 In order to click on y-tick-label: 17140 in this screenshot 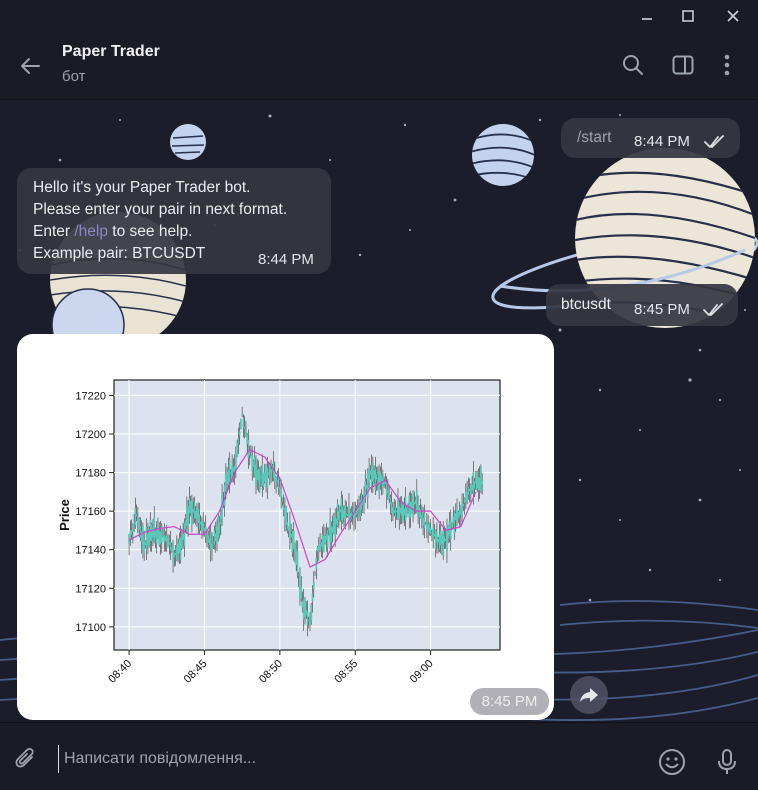, I will do `click(90, 551)`.